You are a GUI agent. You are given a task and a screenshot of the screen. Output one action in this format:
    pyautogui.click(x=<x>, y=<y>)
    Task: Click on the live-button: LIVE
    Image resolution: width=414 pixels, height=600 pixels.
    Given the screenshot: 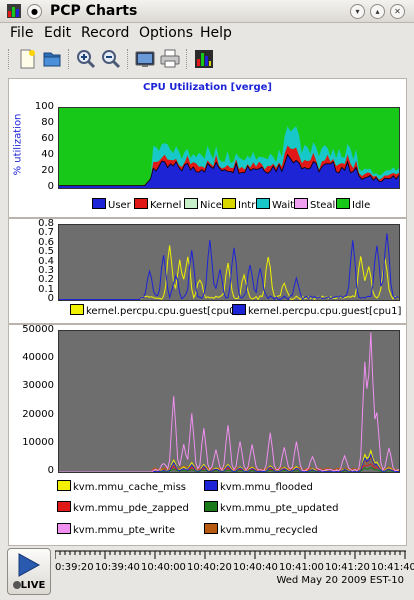 What is the action you would take?
    pyautogui.click(x=29, y=571)
    